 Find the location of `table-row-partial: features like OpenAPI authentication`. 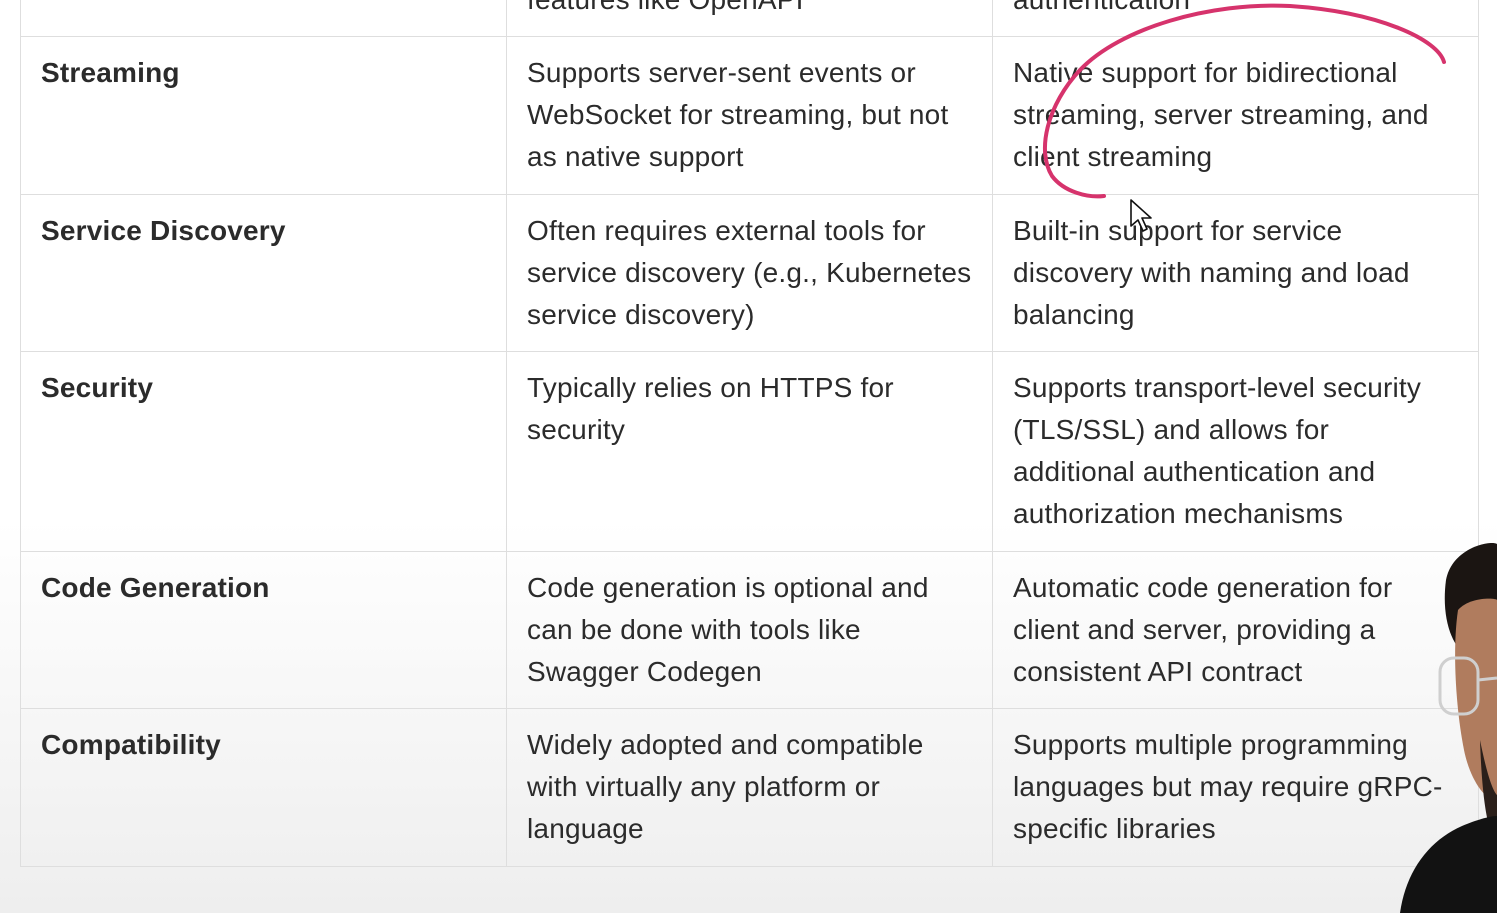

table-row-partial: features like OpenAPI authentication is located at coordinates (749, 18).